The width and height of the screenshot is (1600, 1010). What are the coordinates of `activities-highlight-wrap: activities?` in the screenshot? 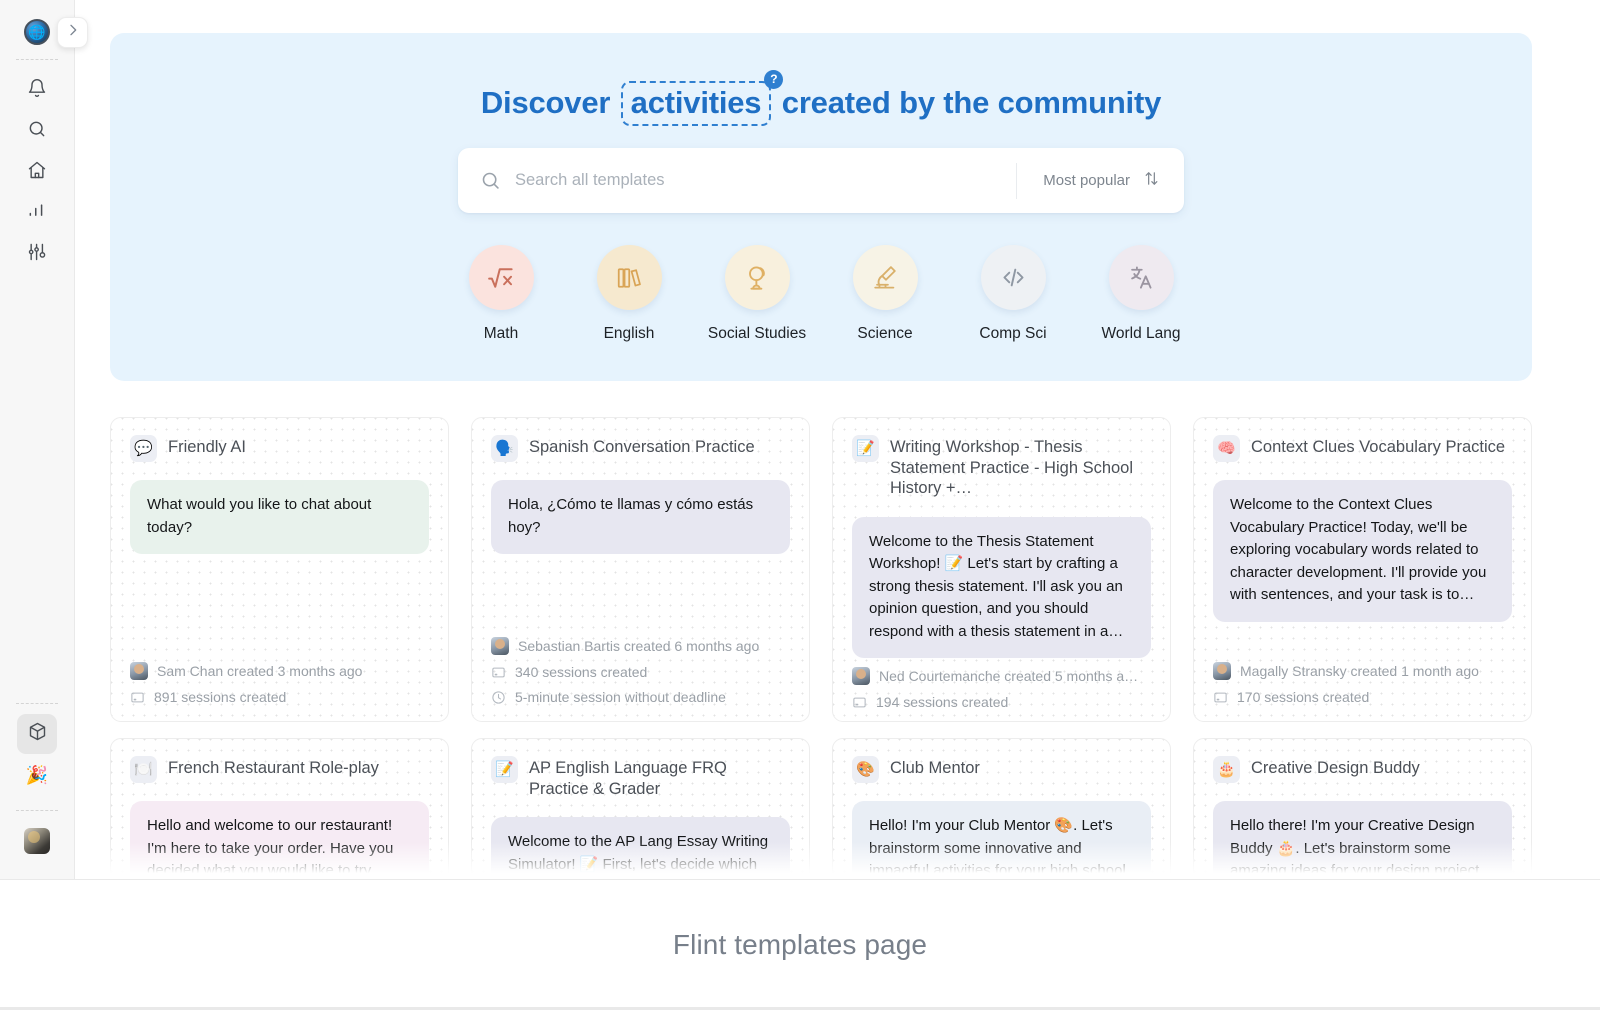 It's located at (701, 98).